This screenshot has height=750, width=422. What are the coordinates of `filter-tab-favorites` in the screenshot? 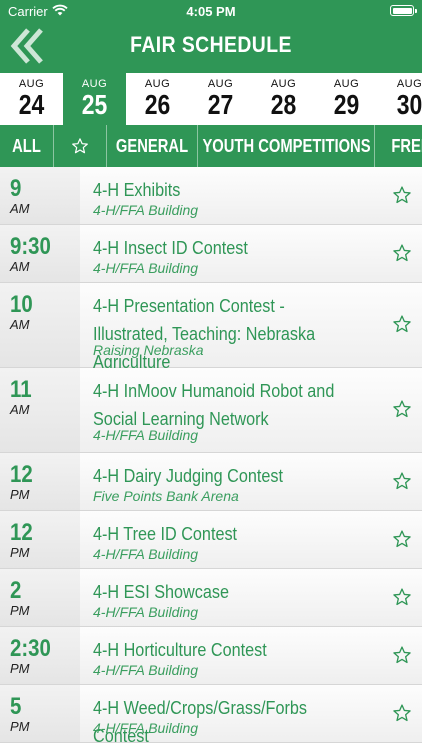 It's located at (80, 146).